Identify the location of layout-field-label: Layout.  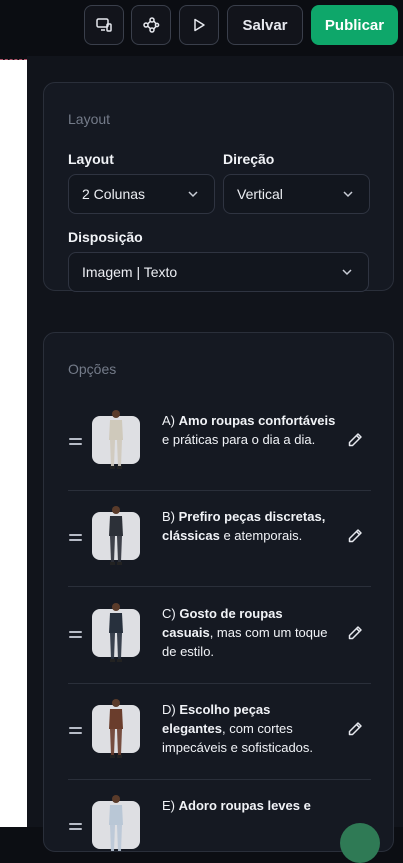
(91, 159).